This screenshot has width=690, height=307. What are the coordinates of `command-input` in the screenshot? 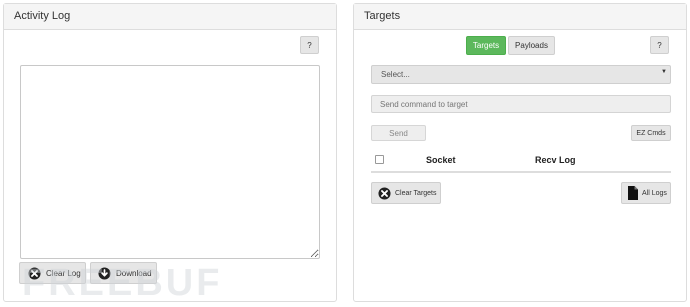 It's located at (521, 104).